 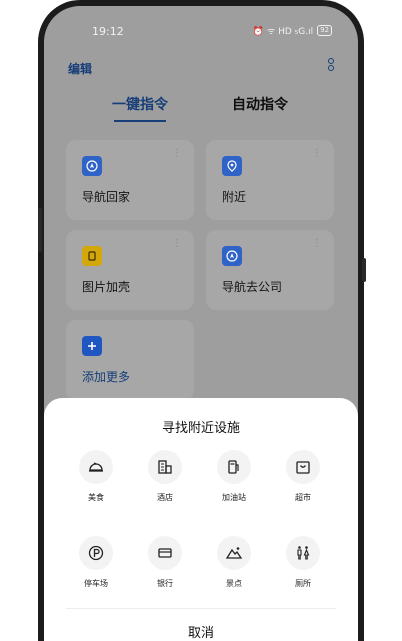 I want to click on facility-scenery: 景点, so click(x=234, y=562).